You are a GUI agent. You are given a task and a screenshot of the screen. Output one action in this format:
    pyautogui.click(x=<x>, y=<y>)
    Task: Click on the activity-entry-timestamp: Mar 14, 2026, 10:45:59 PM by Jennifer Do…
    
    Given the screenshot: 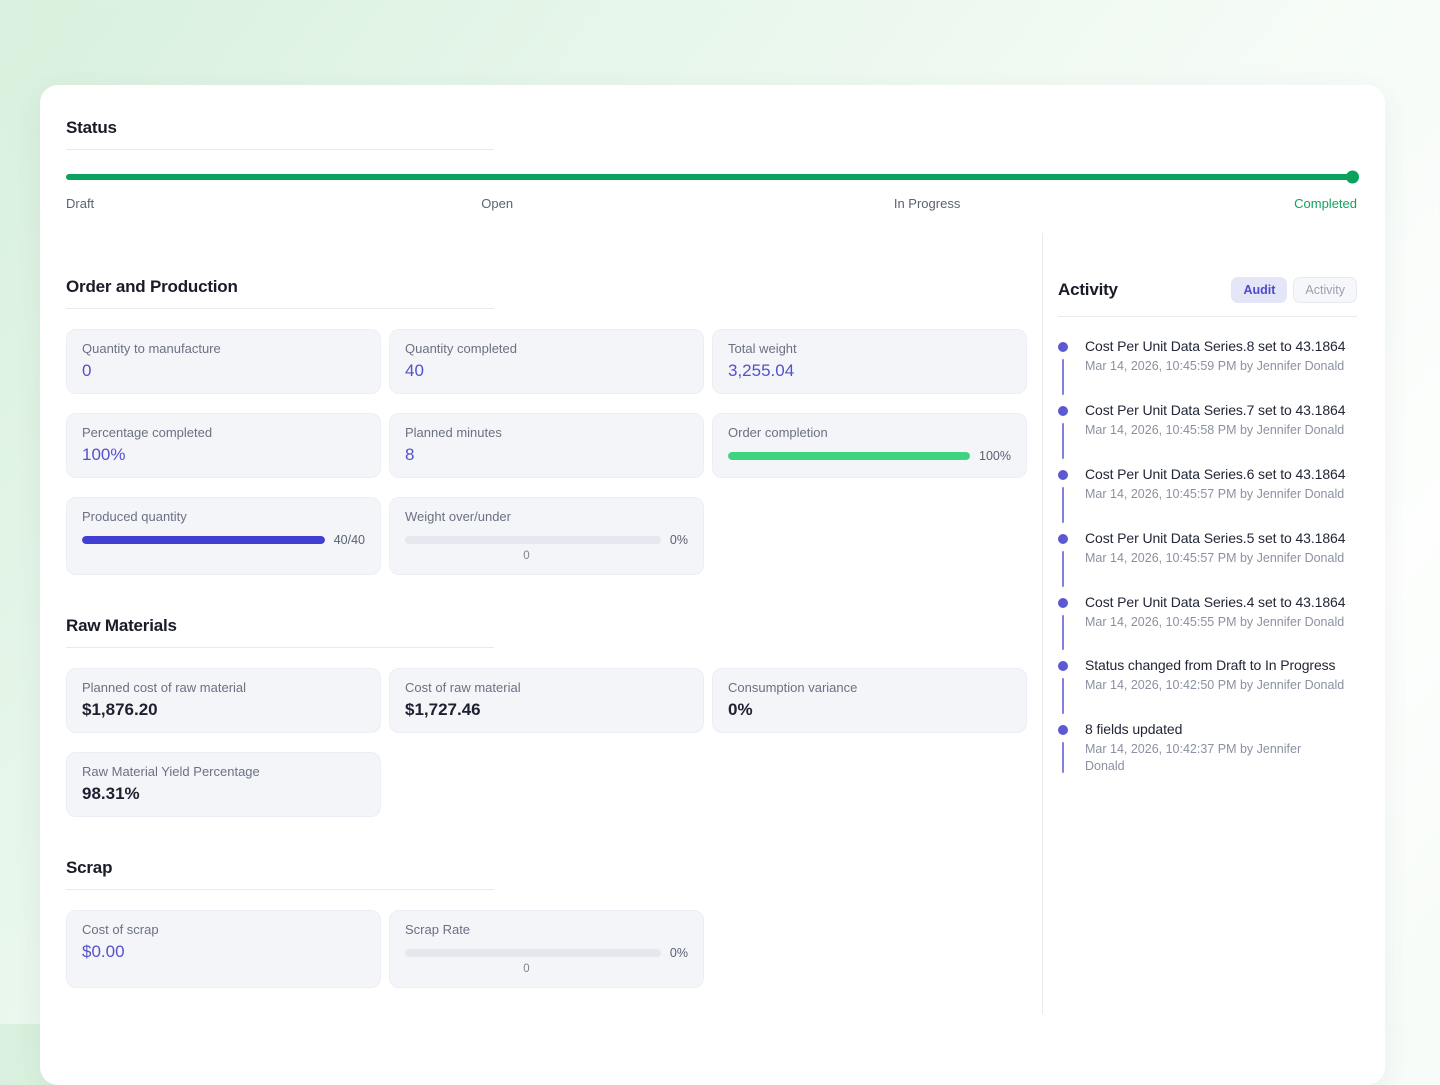 What is the action you would take?
    pyautogui.click(x=1215, y=366)
    